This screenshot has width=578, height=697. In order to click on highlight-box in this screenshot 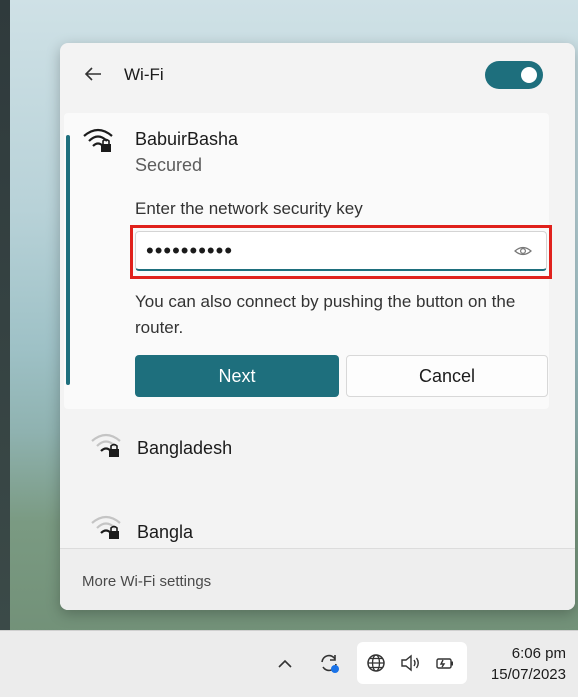, I will do `click(341, 252)`.